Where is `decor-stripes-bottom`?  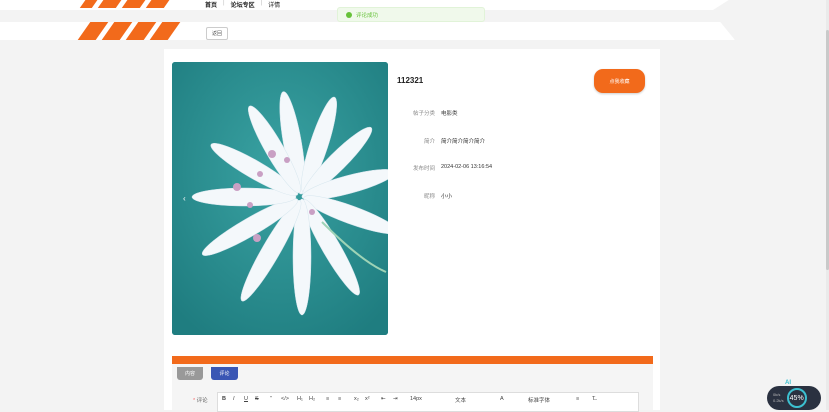 decor-stripes-bottom is located at coordinates (129, 31).